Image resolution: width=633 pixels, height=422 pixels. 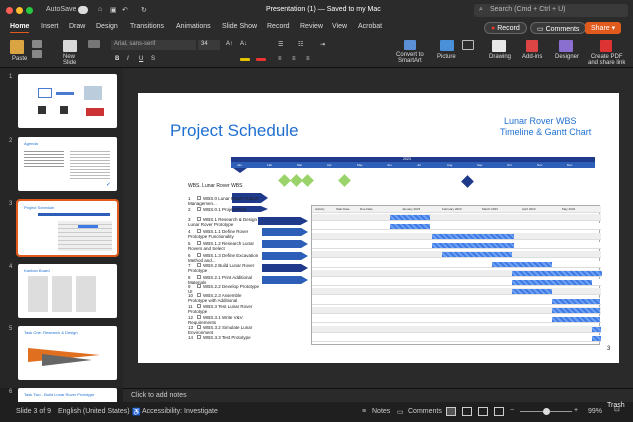 I want to click on comments-button: ▭ Comments, so click(x=558, y=28).